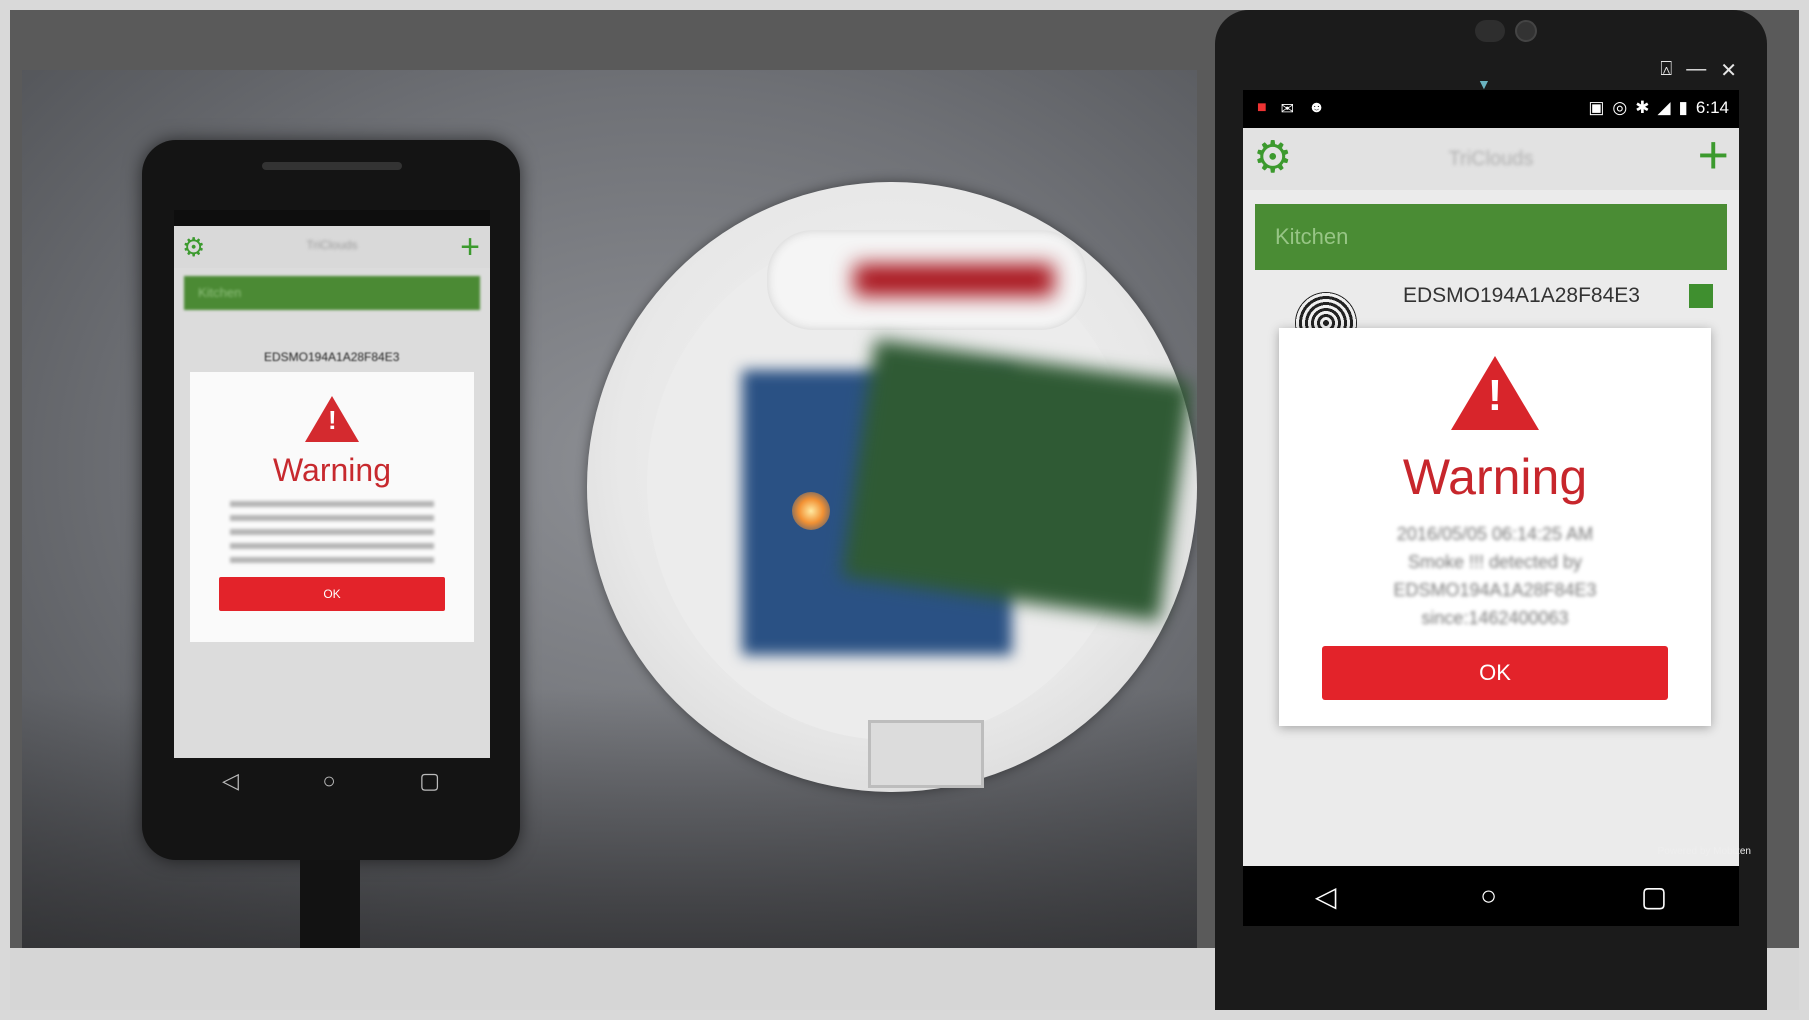  What do you see at coordinates (1683, 107) in the screenshot?
I see `battery-icon: ▮` at bounding box center [1683, 107].